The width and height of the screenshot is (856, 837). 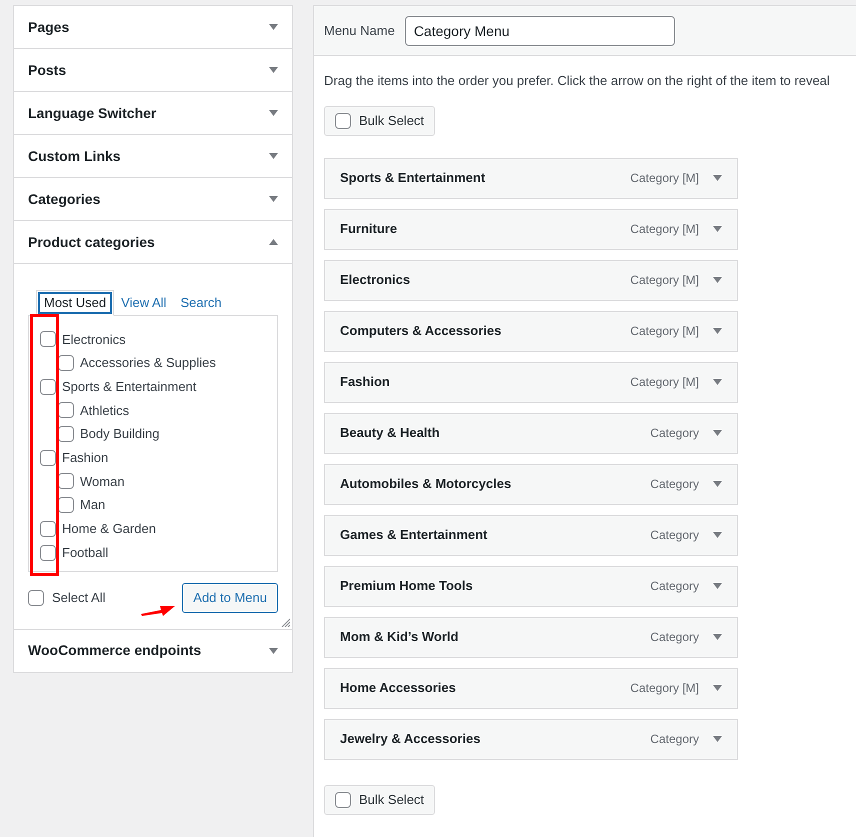 I want to click on menu-item-bar: Premium Home Tools Category, so click(x=531, y=586).